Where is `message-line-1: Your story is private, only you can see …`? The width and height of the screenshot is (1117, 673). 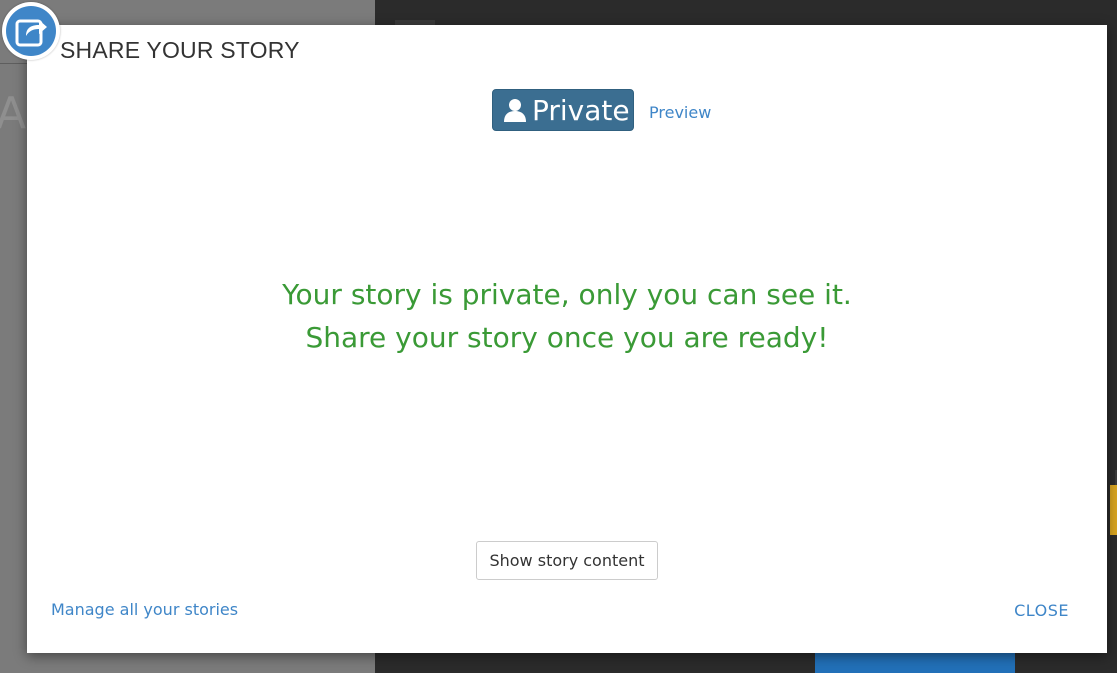
message-line-1: Your story is private, only you can see … is located at coordinates (567, 294).